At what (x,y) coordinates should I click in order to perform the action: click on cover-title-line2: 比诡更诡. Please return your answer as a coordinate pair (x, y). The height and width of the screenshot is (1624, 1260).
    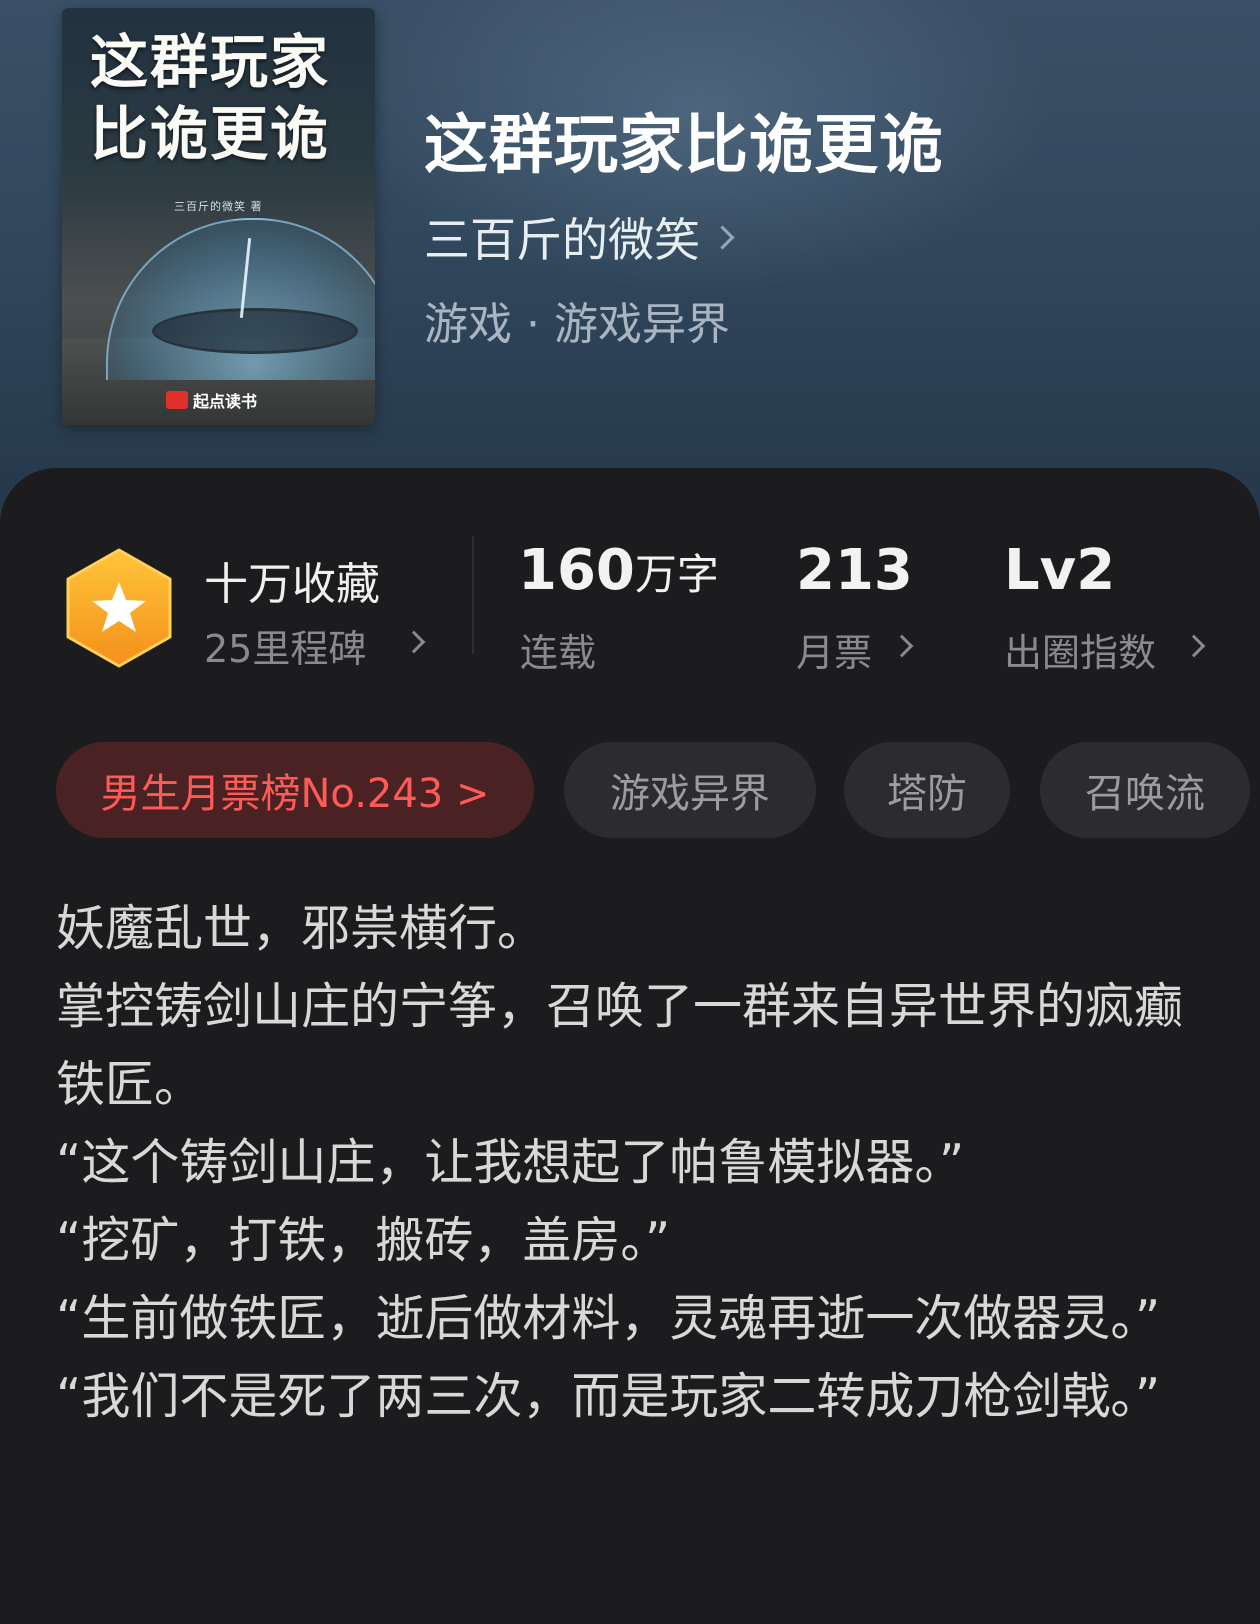
    Looking at the image, I should click on (210, 134).